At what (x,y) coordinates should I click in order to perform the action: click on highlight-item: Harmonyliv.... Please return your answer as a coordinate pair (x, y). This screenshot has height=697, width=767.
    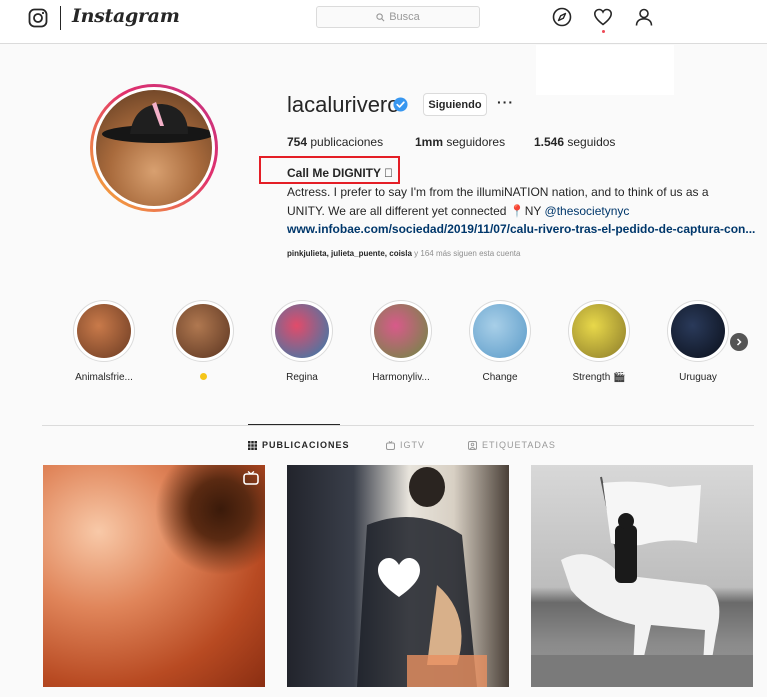
    Looking at the image, I should click on (401, 341).